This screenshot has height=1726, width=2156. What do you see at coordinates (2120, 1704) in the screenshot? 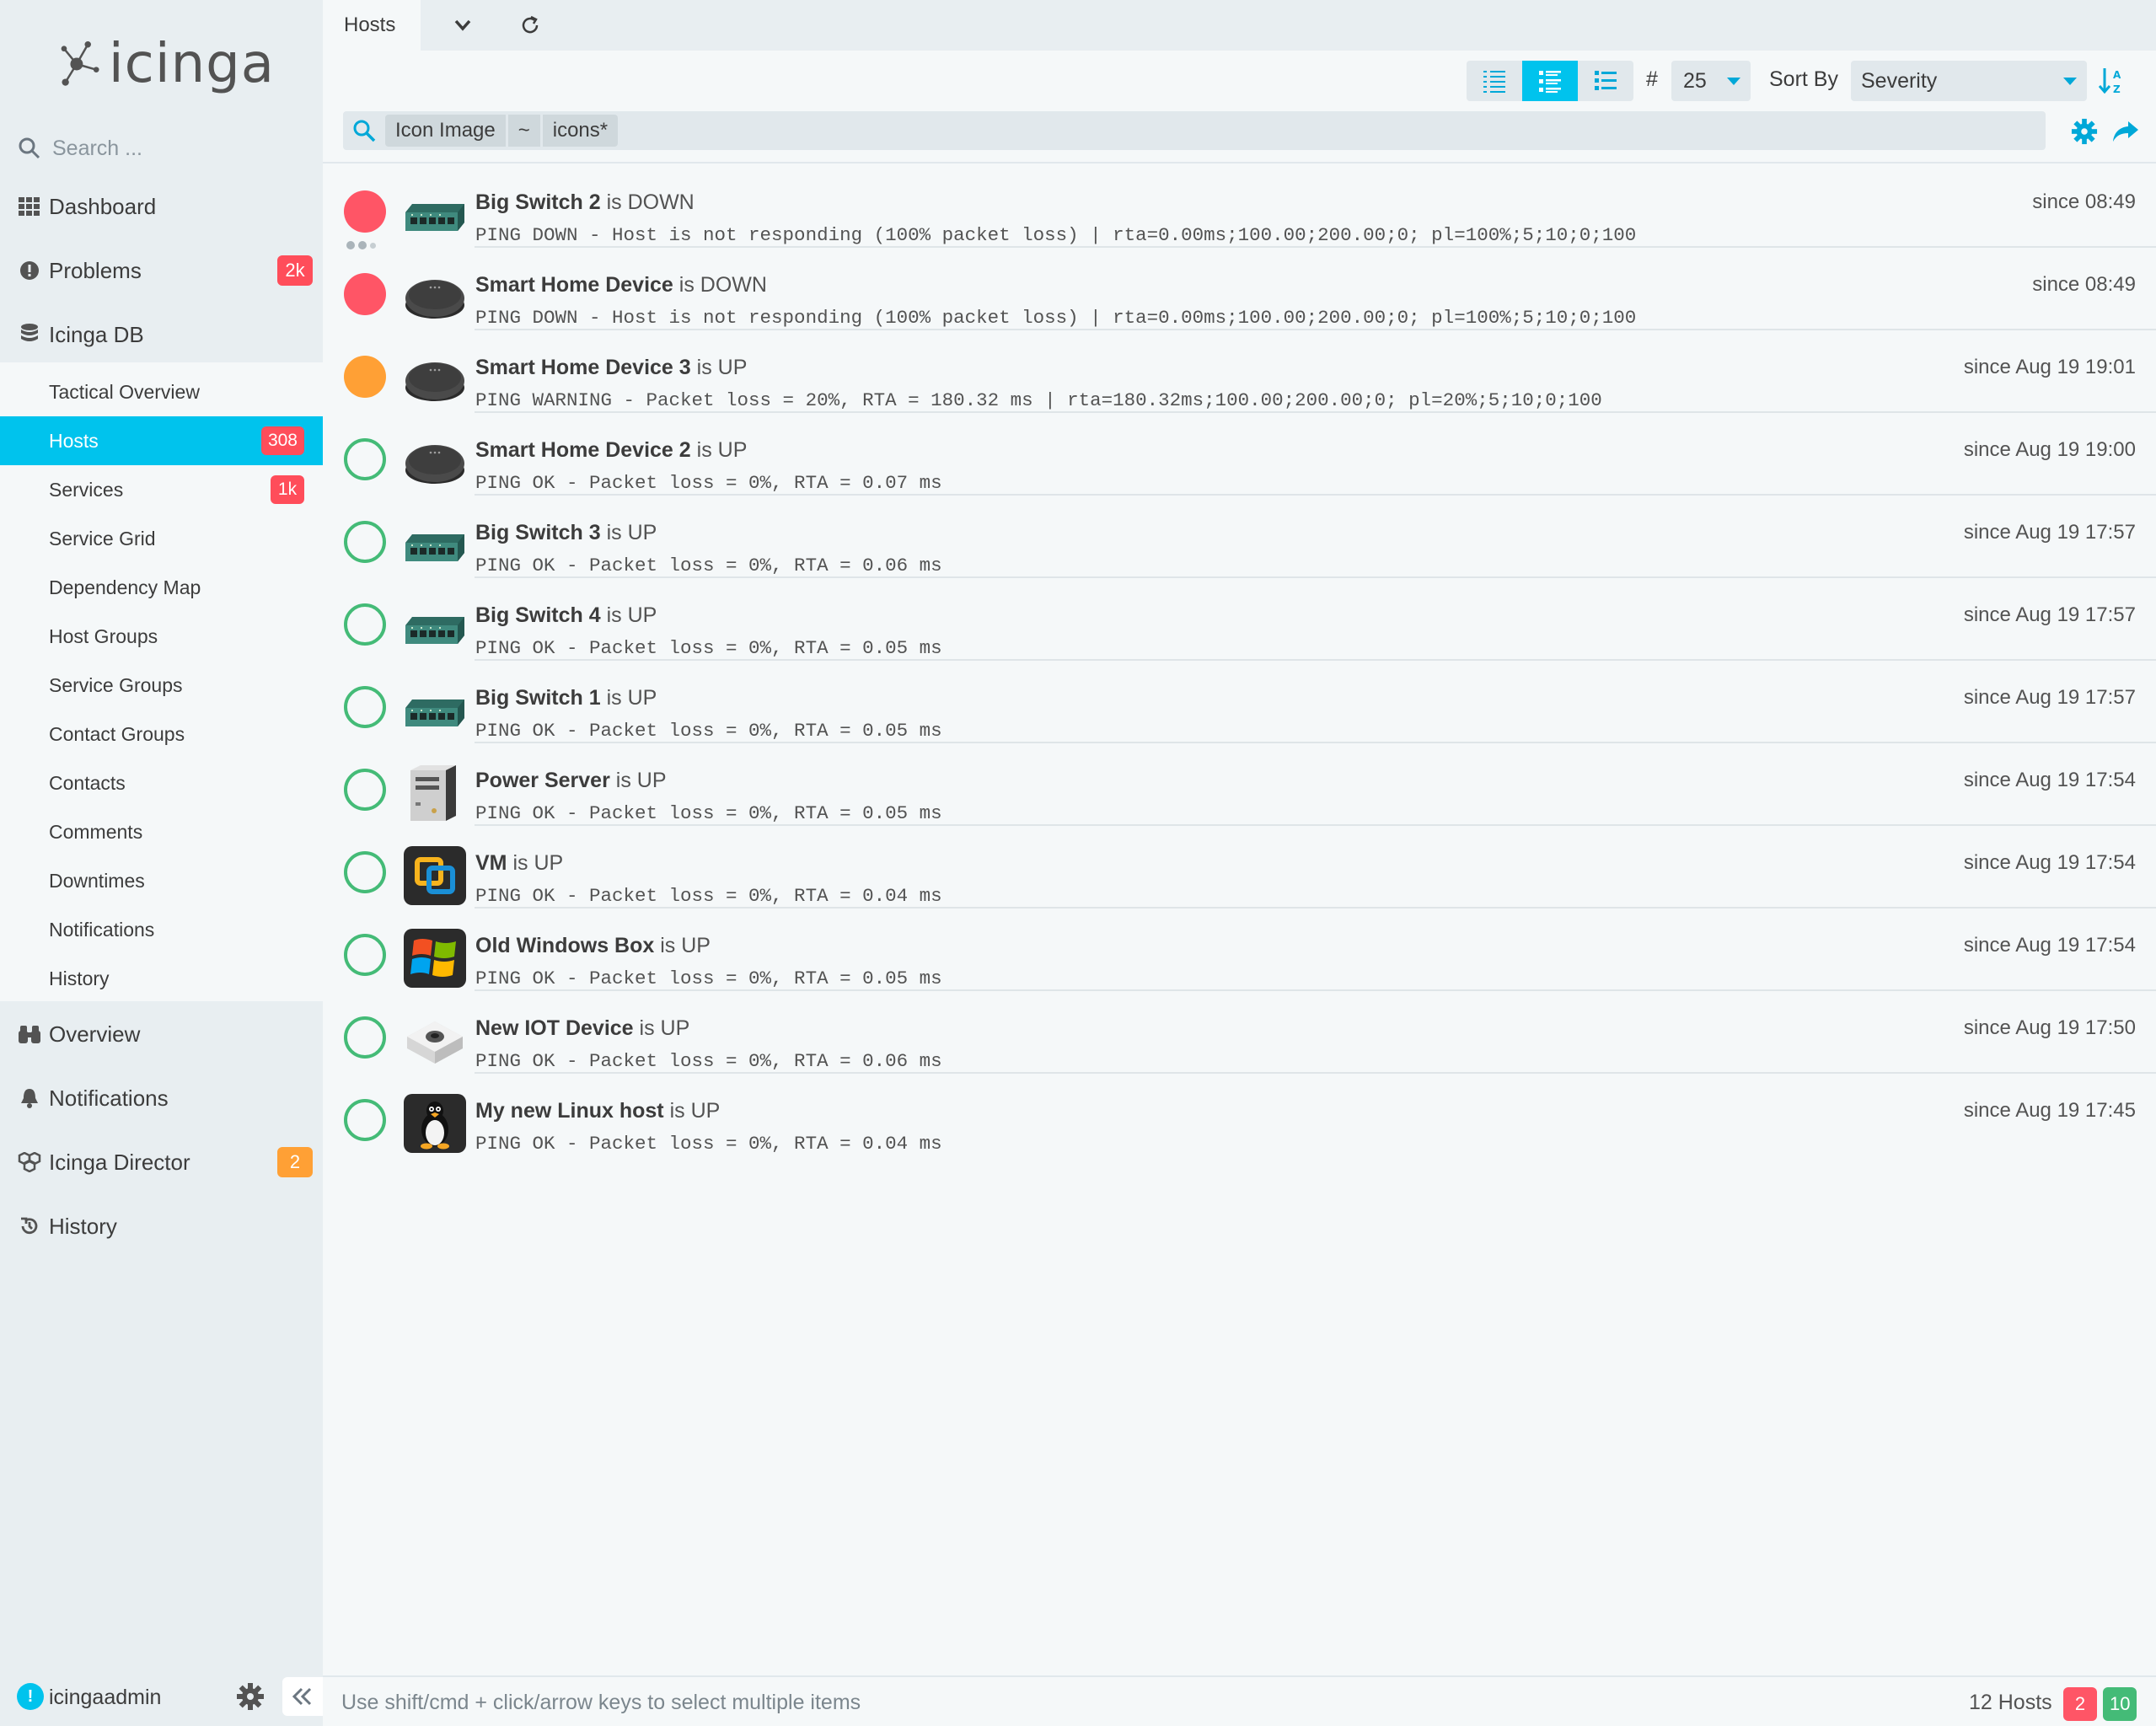
I see `up-count-badge: 10` at bounding box center [2120, 1704].